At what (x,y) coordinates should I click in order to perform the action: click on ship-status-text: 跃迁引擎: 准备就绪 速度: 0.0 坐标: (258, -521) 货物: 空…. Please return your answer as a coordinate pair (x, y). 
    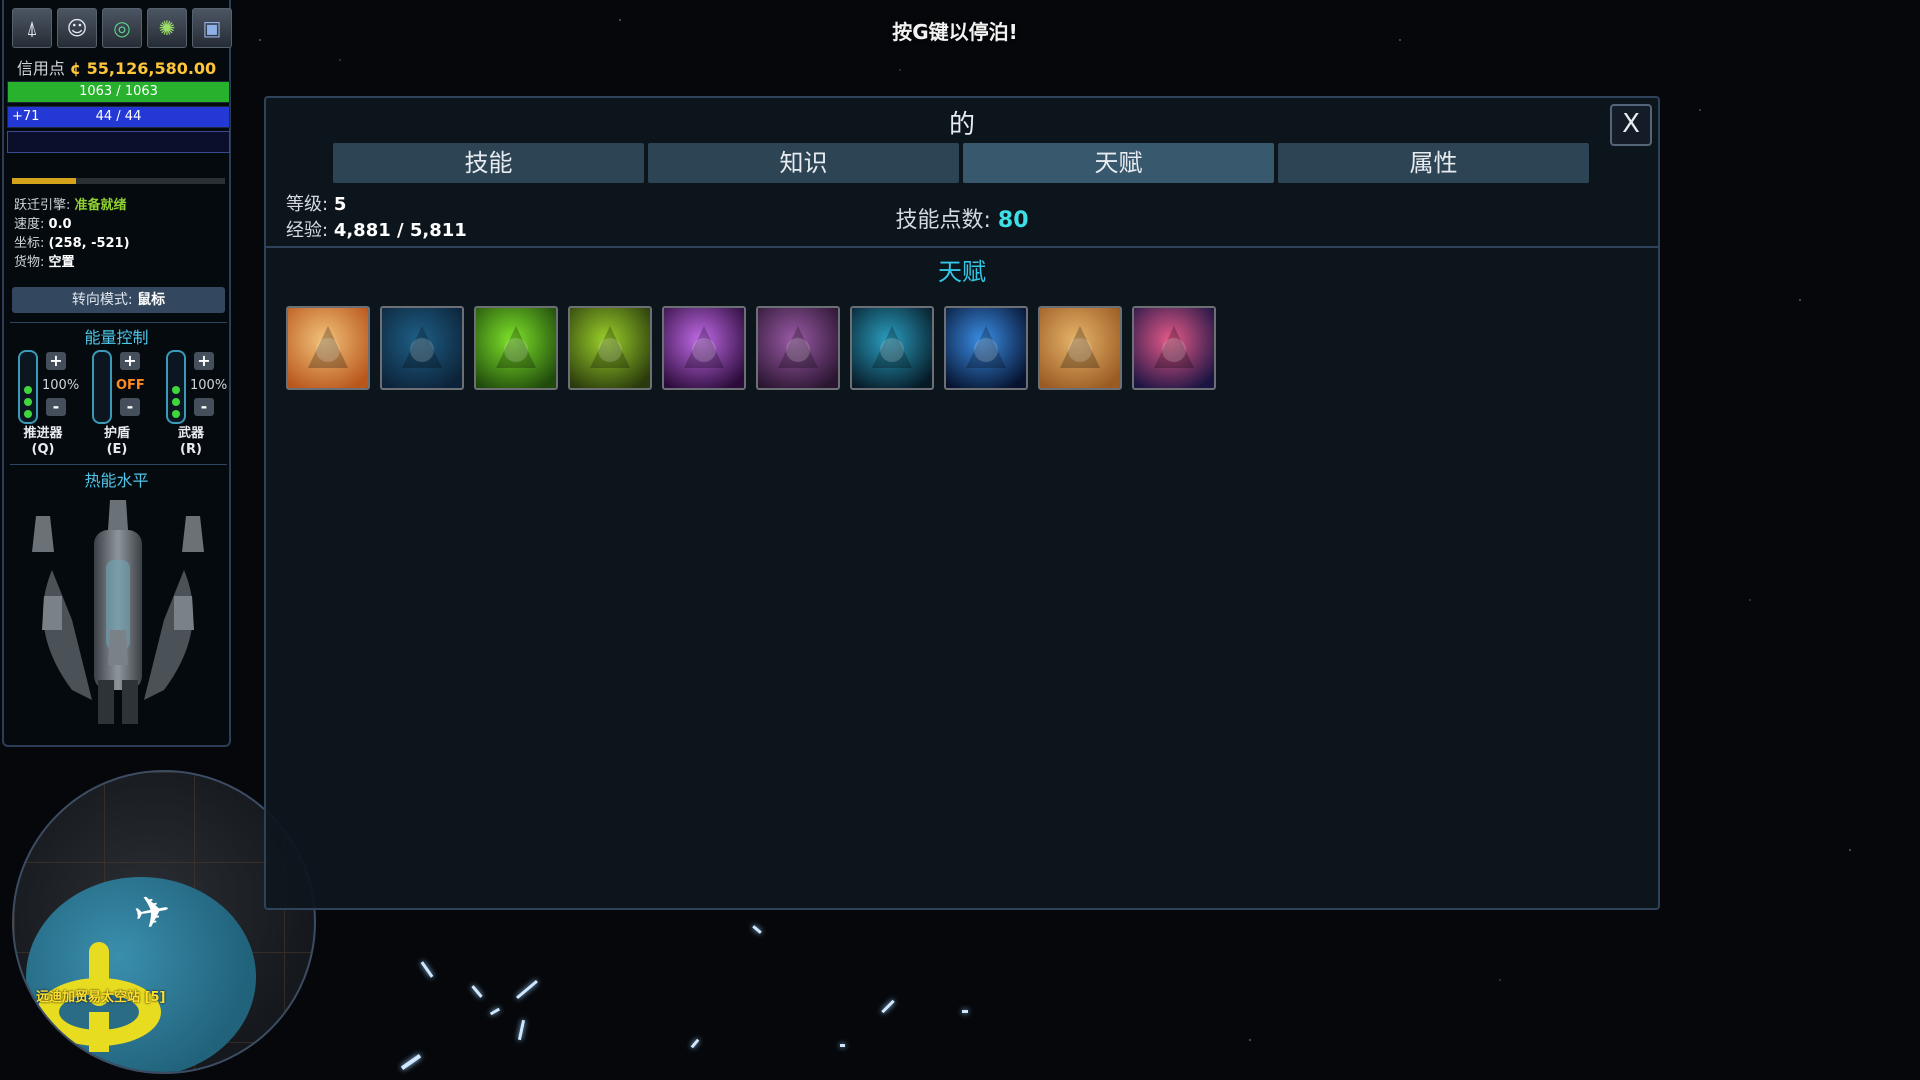
    Looking at the image, I should click on (72, 234).